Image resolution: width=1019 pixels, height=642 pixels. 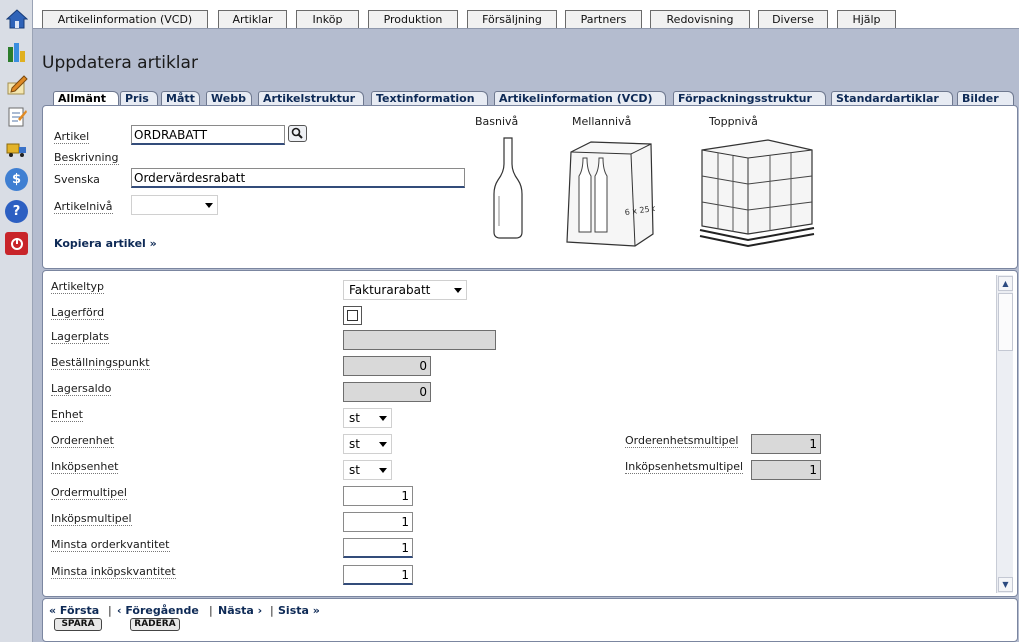 What do you see at coordinates (608, 192) in the screenshot?
I see `six-pack-image: 6 x 25 cl` at bounding box center [608, 192].